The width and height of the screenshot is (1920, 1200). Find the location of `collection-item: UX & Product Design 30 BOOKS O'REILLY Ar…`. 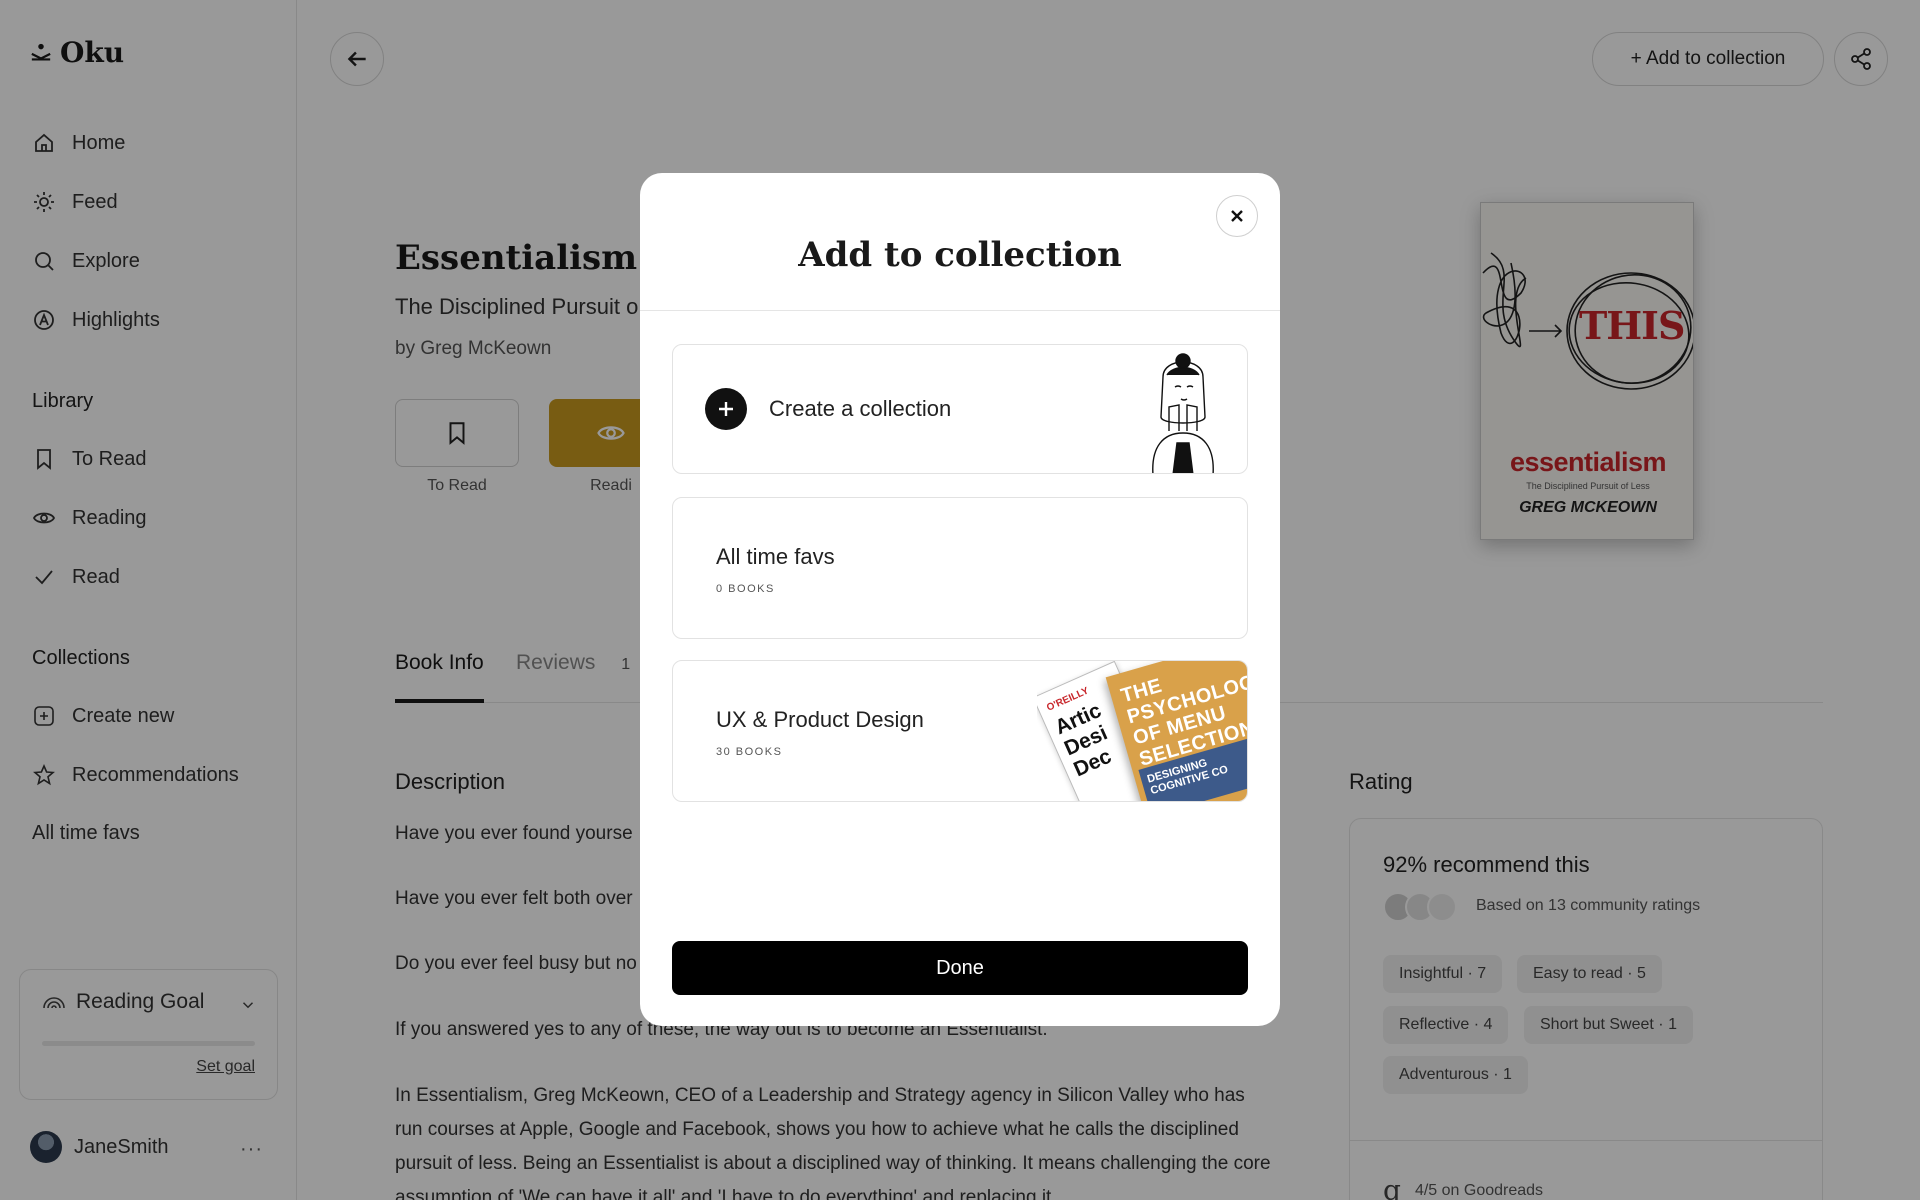

collection-item: UX & Product Design 30 BOOKS O'REILLY Ar… is located at coordinates (960, 731).